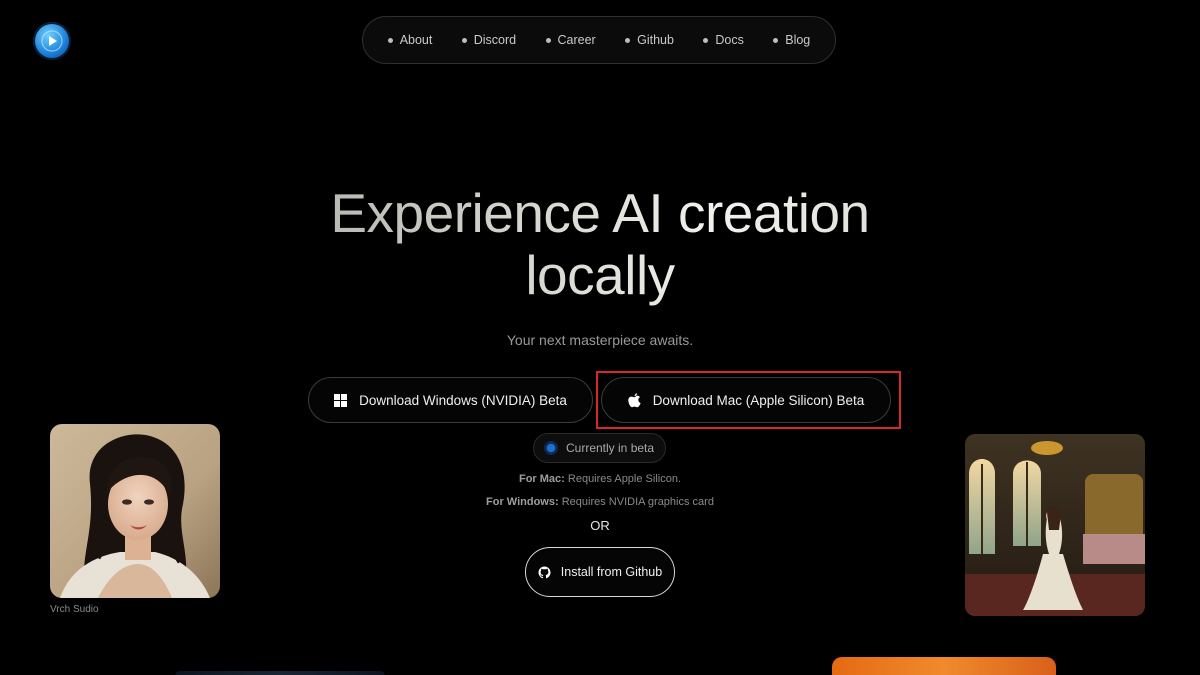  I want to click on nav-item-label: About, so click(416, 40).